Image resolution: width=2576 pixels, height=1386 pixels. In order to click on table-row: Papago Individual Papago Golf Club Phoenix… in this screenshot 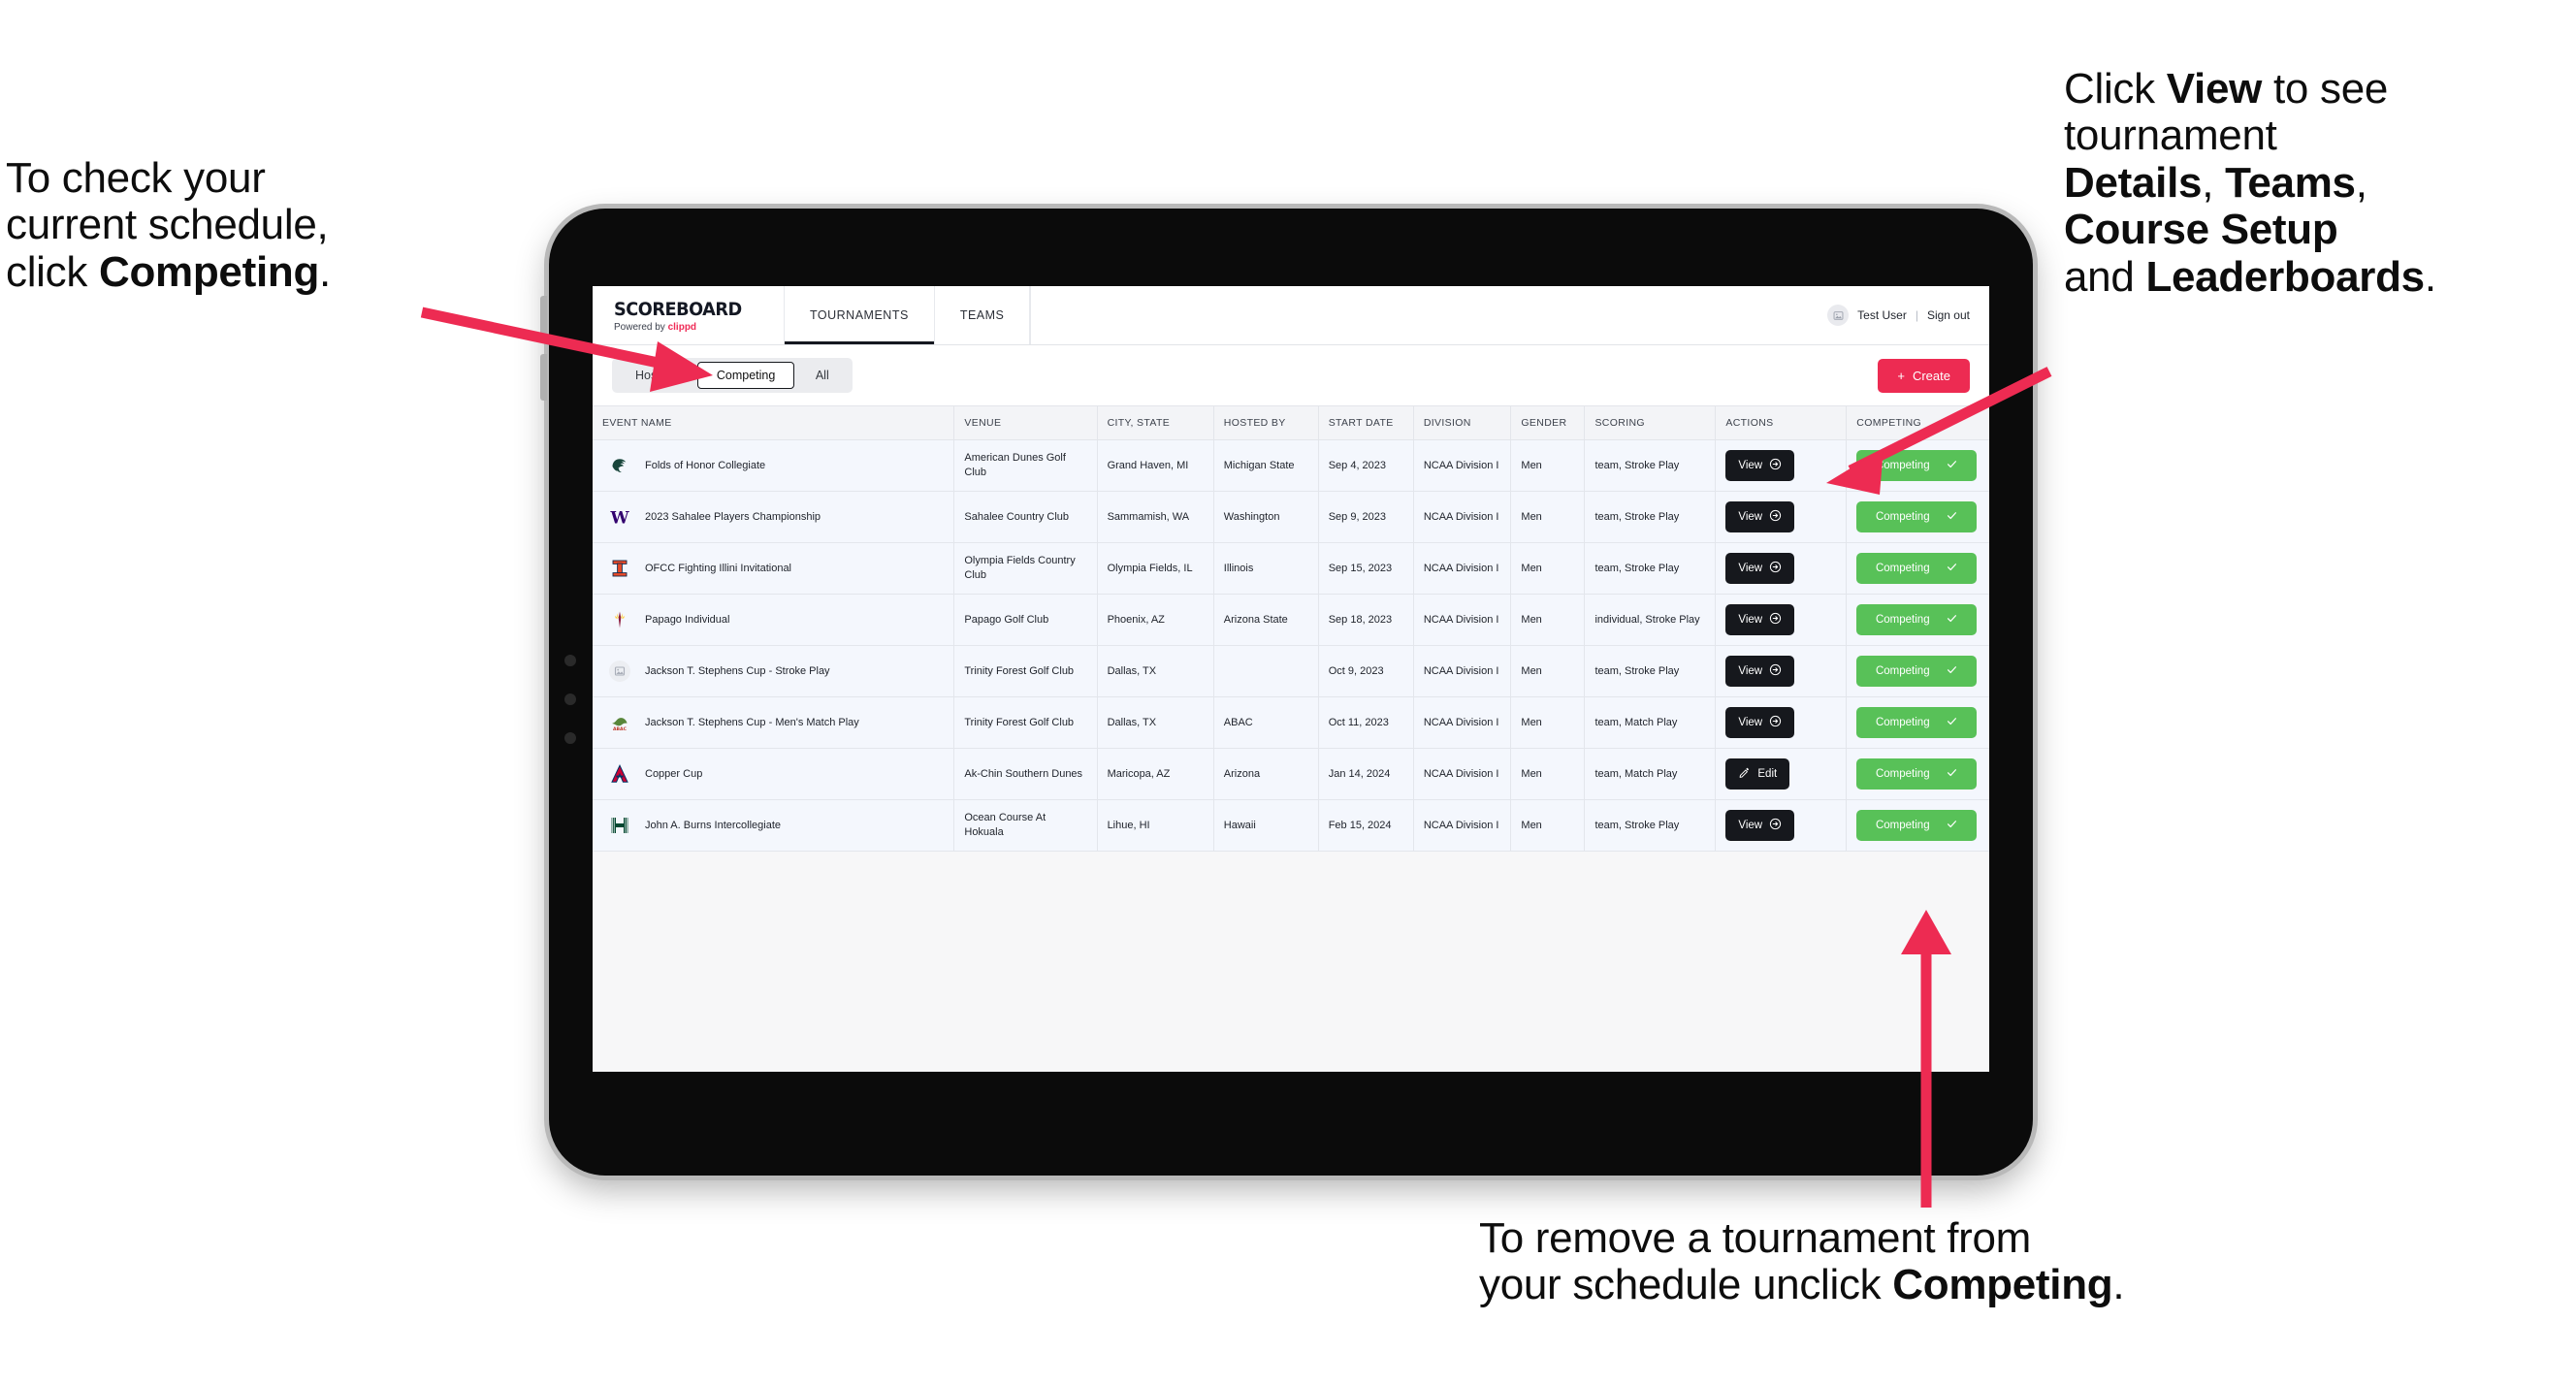, I will do `click(1291, 620)`.